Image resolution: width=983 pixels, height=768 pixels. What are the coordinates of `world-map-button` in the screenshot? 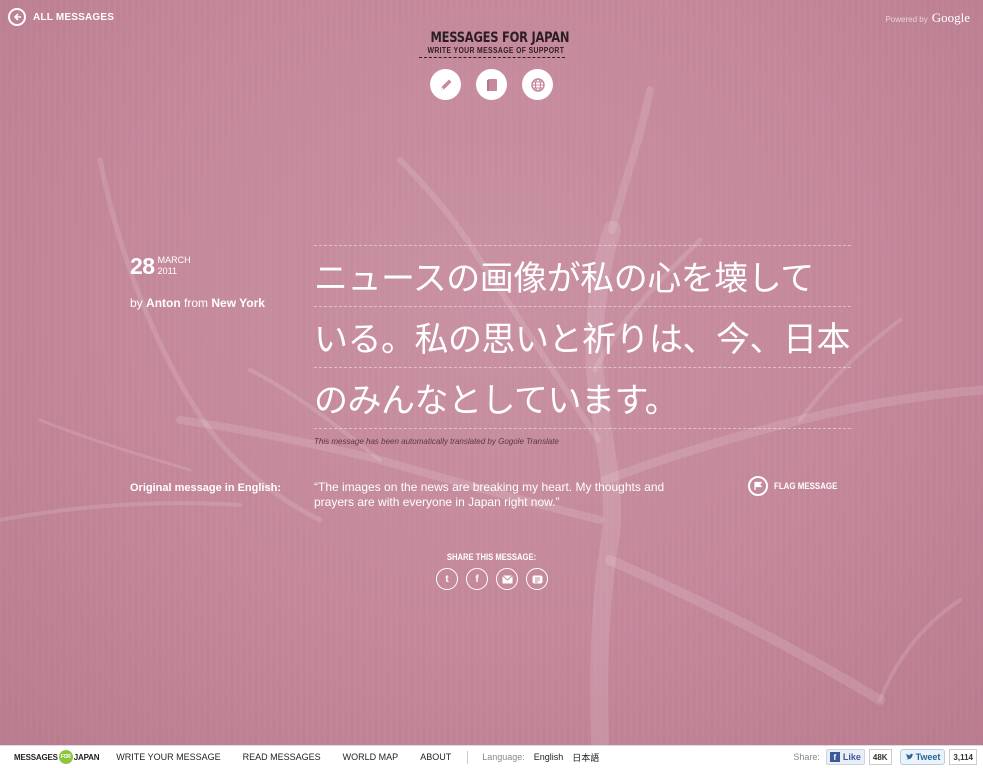 It's located at (537, 84).